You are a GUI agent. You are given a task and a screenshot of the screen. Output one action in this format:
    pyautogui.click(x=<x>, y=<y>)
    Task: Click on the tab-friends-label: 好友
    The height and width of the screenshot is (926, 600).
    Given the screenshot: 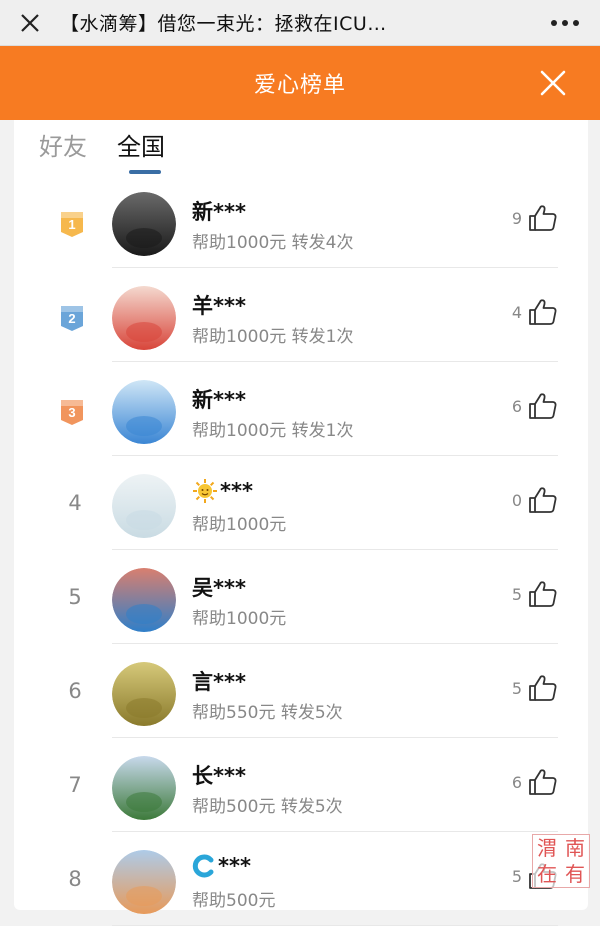 What is the action you would take?
    pyautogui.click(x=63, y=146)
    